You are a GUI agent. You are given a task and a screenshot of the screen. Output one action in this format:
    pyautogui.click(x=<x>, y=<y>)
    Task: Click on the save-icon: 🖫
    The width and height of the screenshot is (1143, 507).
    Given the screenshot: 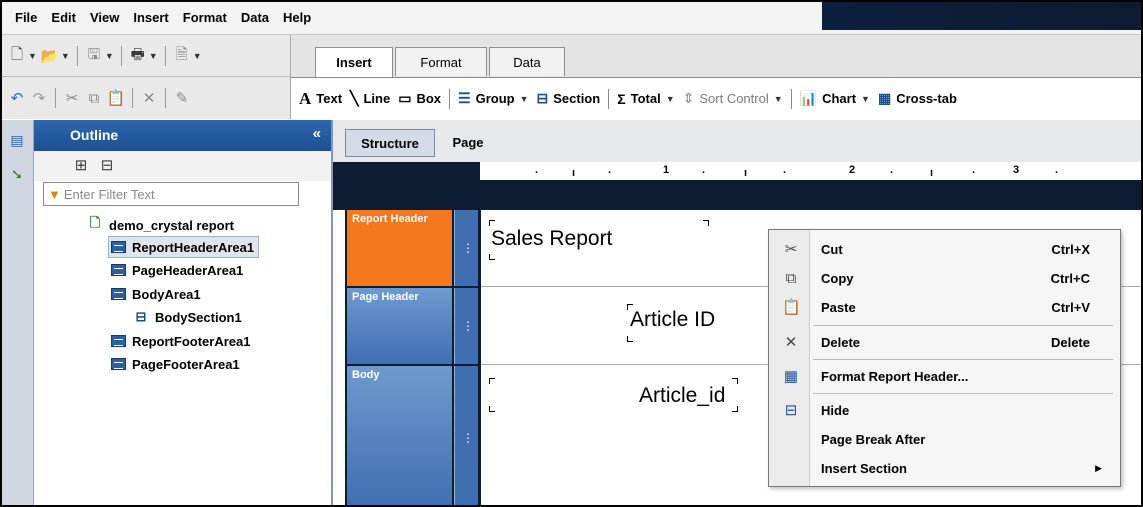 What is the action you would take?
    pyautogui.click(x=94, y=55)
    